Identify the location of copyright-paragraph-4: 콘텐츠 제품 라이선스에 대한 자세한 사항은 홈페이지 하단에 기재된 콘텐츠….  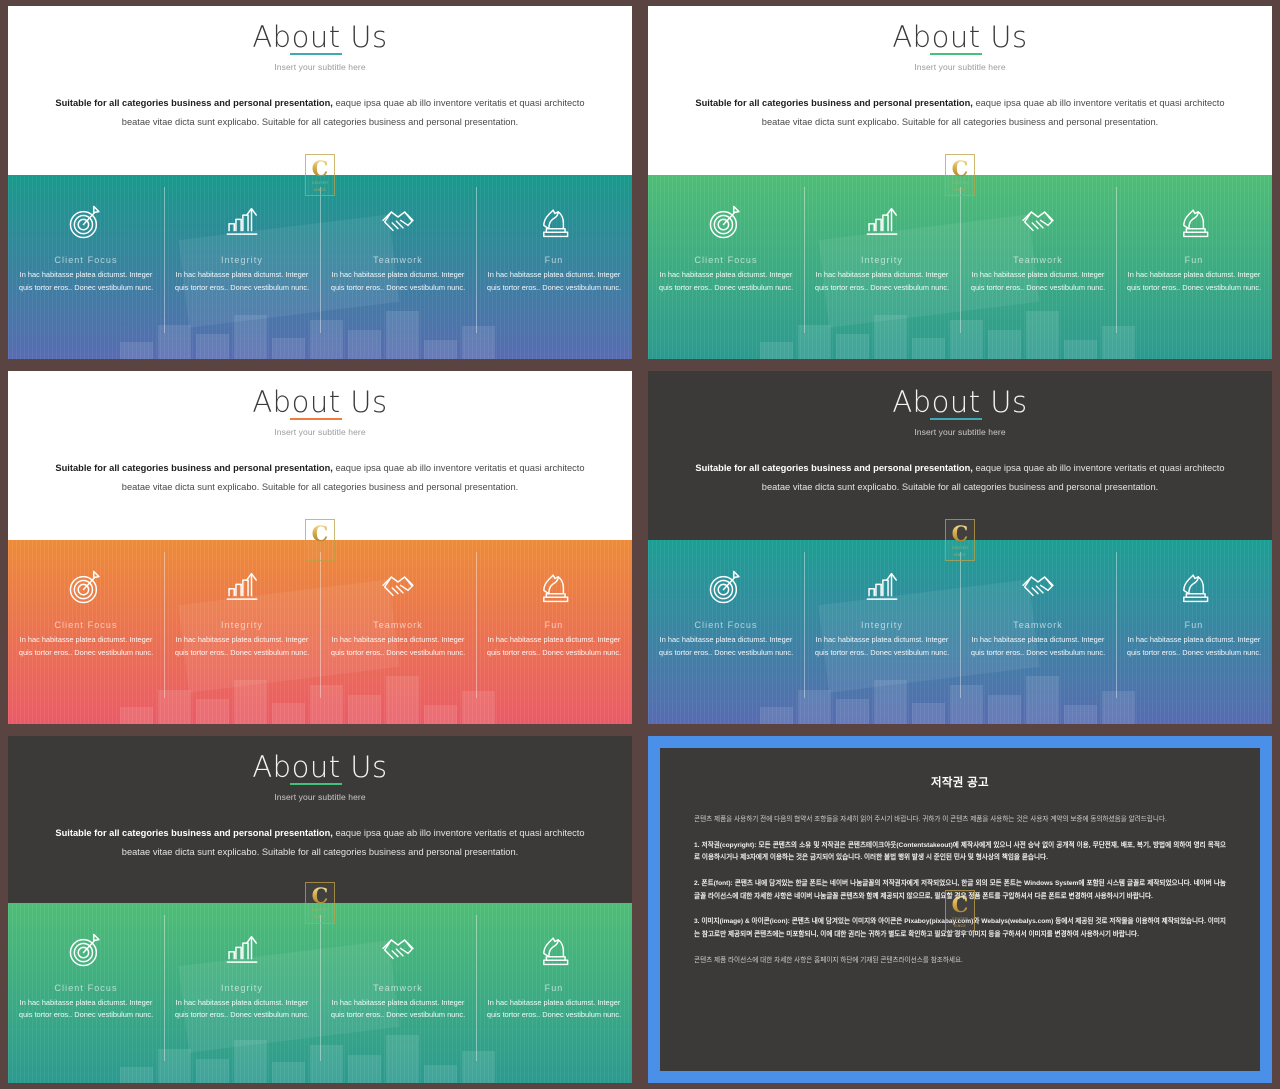
(828, 960).